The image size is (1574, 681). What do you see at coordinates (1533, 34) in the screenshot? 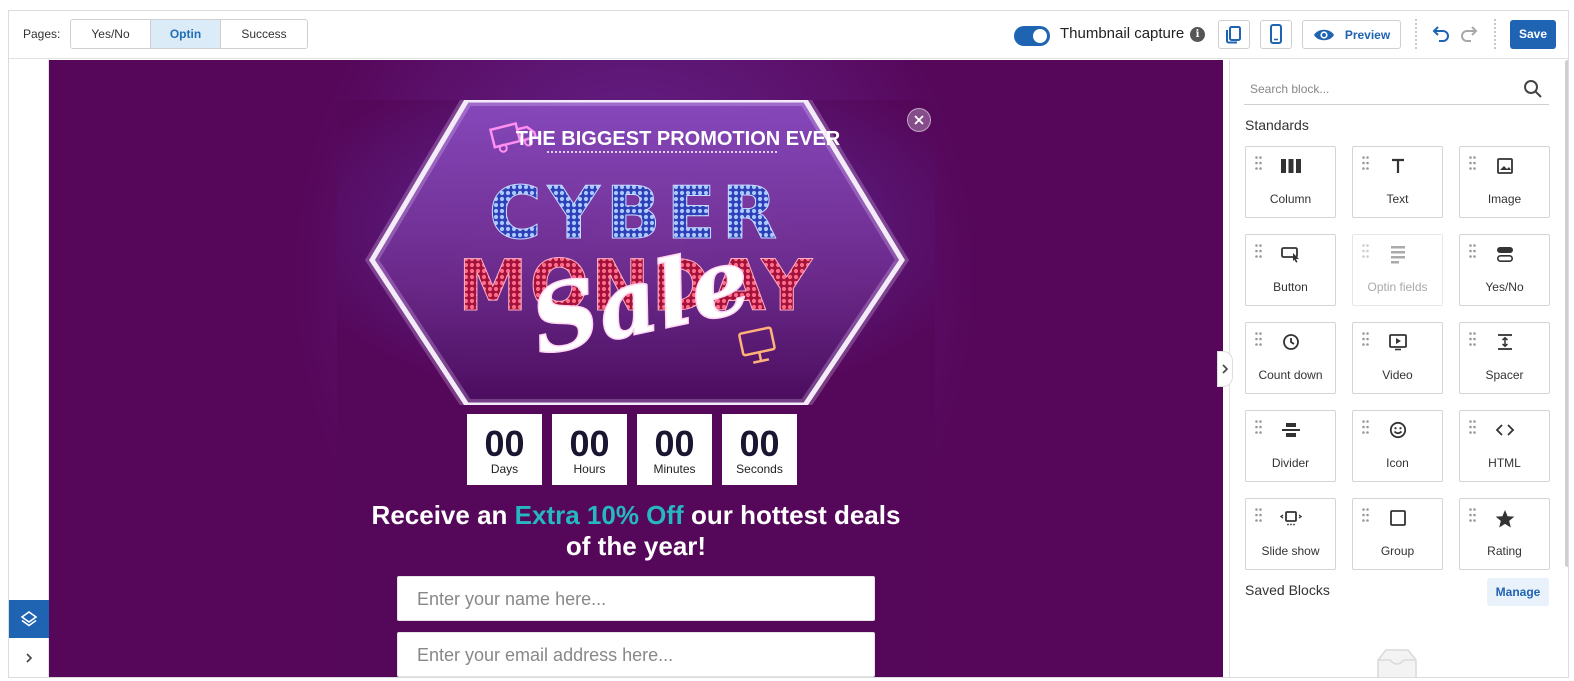
I see `save-button: Save` at bounding box center [1533, 34].